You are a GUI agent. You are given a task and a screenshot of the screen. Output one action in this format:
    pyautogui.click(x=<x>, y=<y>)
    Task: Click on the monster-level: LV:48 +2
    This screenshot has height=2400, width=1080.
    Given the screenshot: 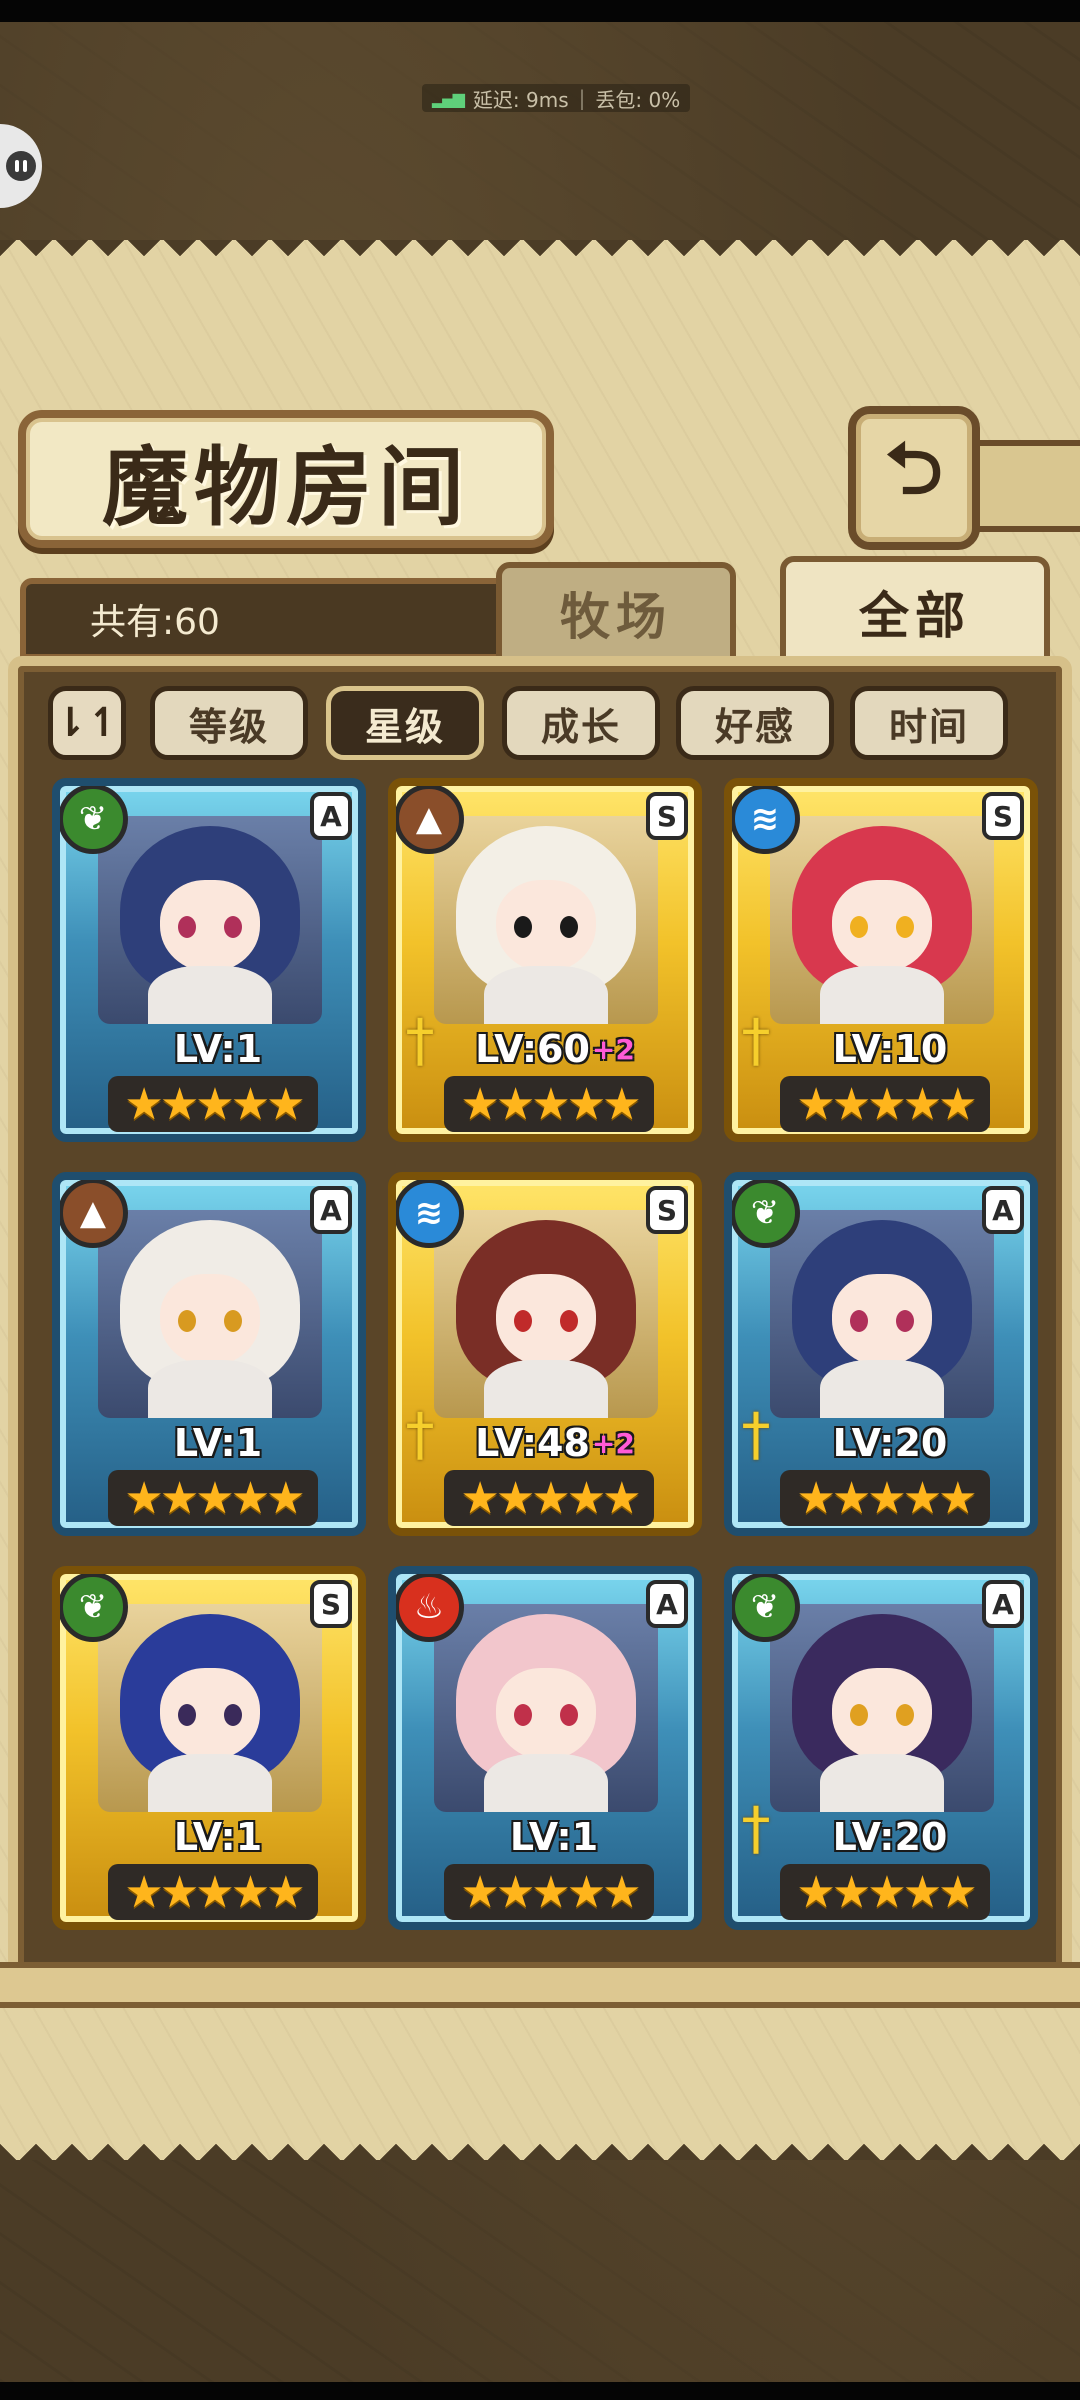 What is the action you would take?
    pyautogui.click(x=555, y=1443)
    